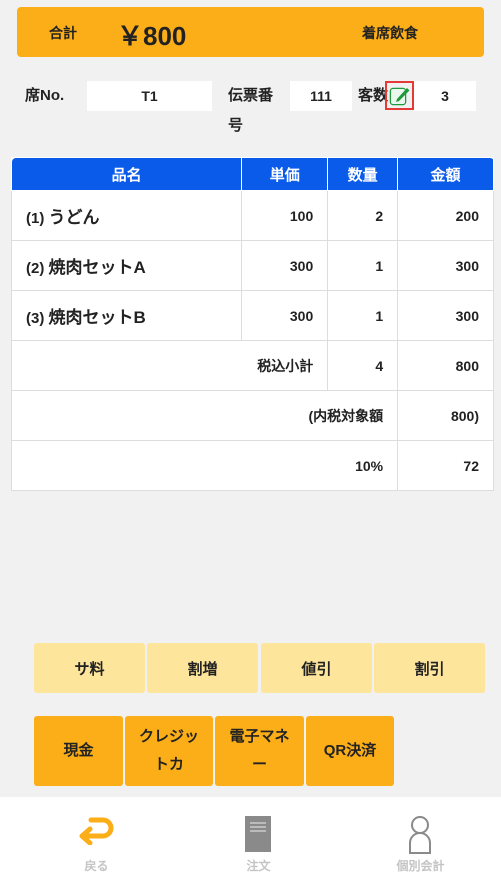 The height and width of the screenshot is (892, 501). What do you see at coordinates (321, 96) in the screenshot?
I see `slip-field: 111` at bounding box center [321, 96].